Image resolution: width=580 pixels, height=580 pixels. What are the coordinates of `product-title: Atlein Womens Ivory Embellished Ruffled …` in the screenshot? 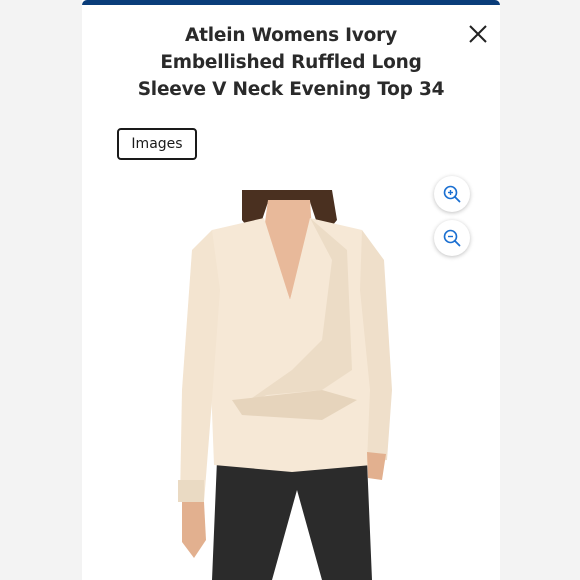 It's located at (291, 62).